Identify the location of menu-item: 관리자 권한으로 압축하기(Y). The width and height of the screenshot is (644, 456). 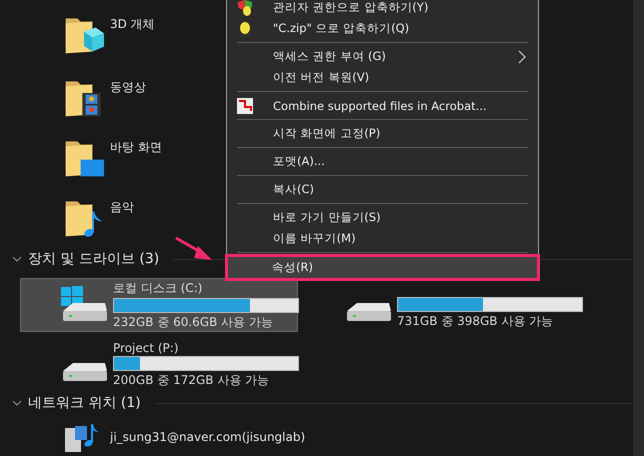
(382, 9).